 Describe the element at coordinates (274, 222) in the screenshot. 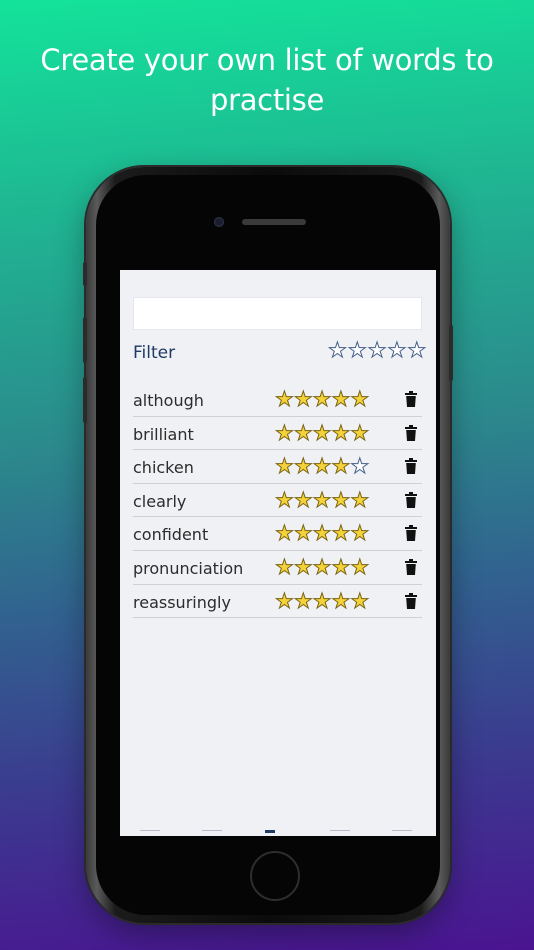

I see `earpiece-speaker` at that location.